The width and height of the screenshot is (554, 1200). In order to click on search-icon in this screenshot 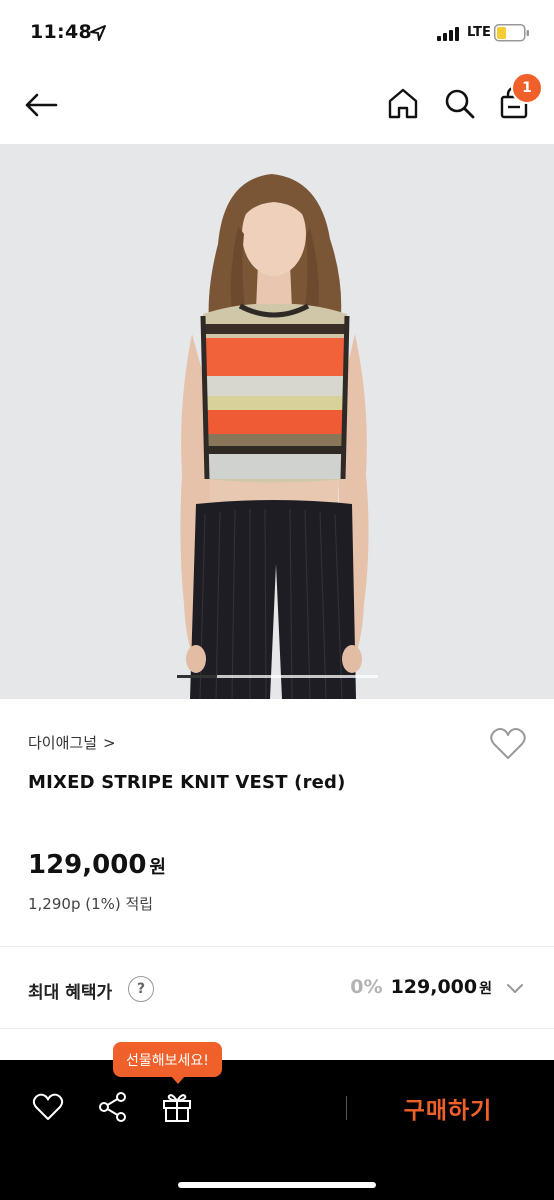, I will do `click(460, 104)`.